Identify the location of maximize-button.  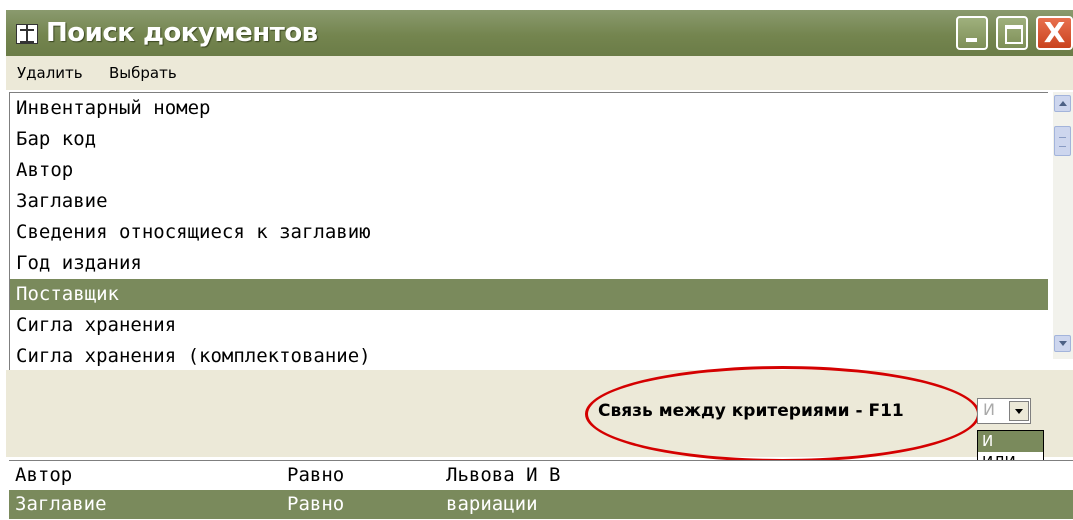
(1012, 33).